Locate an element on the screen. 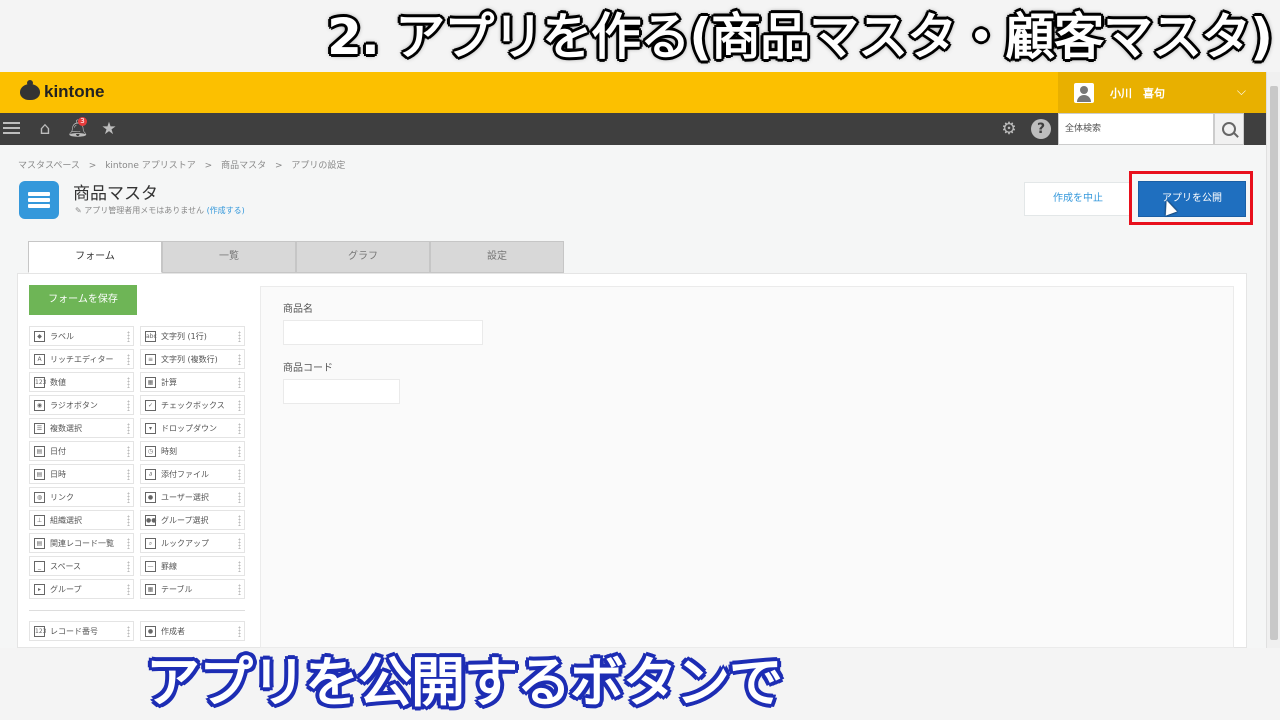 This screenshot has width=1280, height=720. palette-item: — 罫線 is located at coordinates (192, 566).